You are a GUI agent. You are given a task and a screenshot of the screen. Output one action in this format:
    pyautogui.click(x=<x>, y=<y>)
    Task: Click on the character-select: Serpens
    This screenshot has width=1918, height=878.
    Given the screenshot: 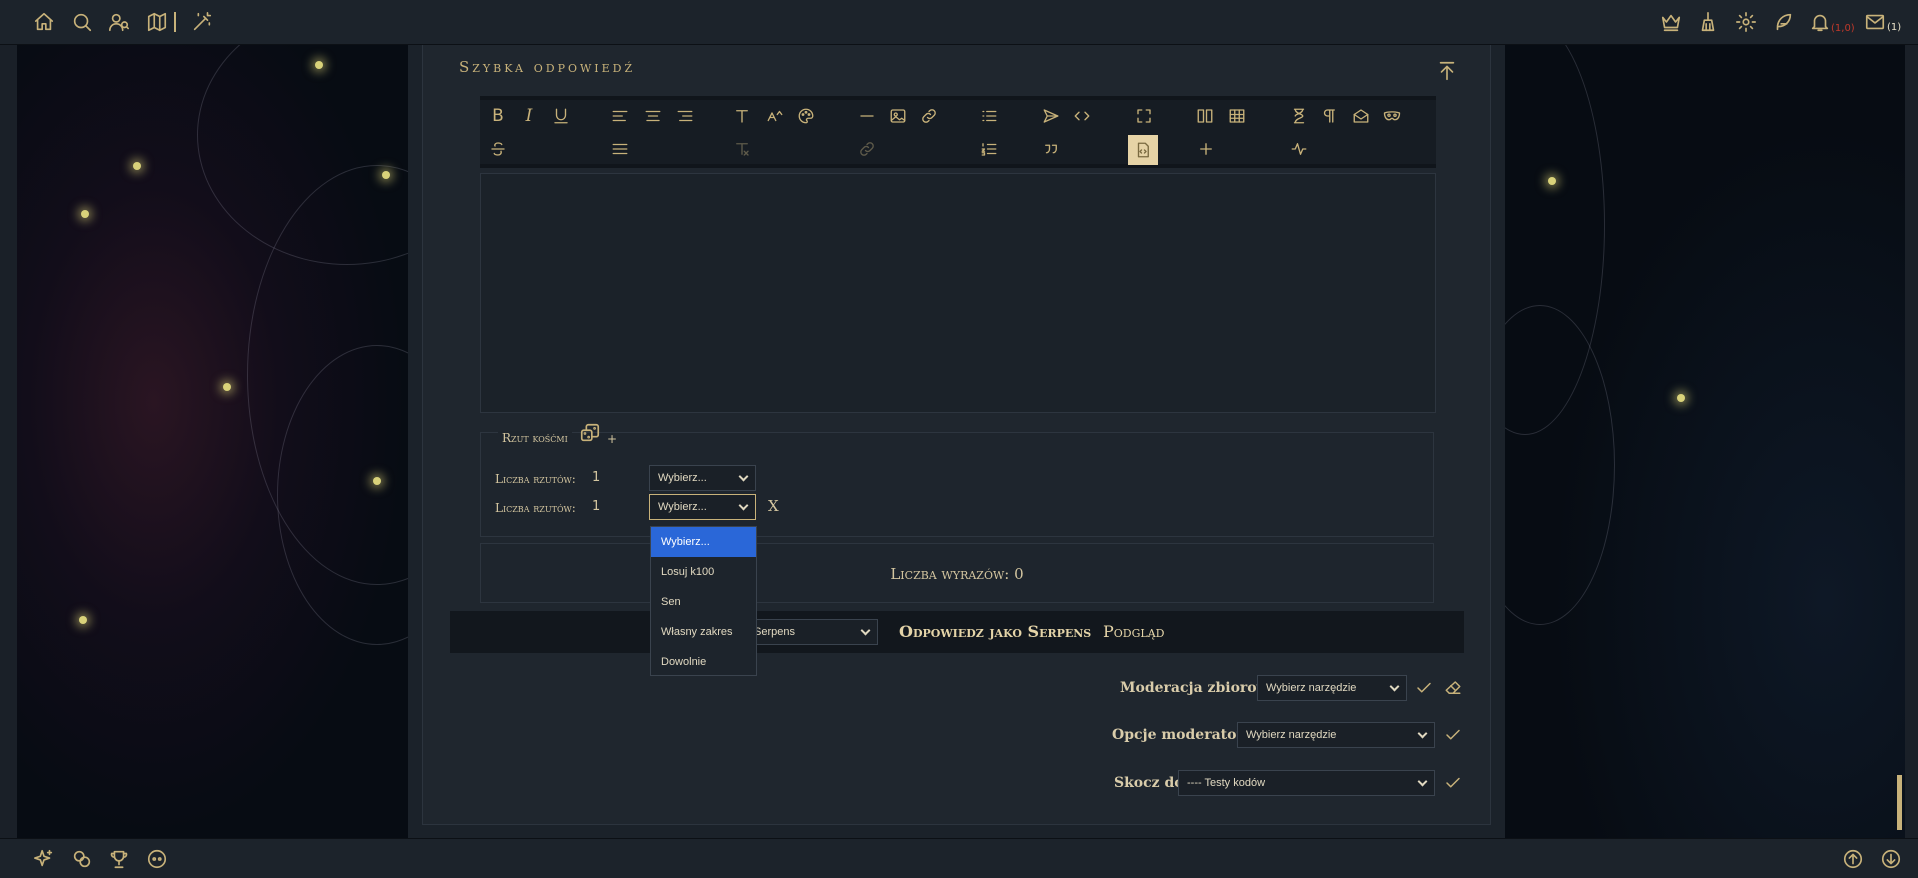 What is the action you would take?
    pyautogui.click(x=811, y=632)
    